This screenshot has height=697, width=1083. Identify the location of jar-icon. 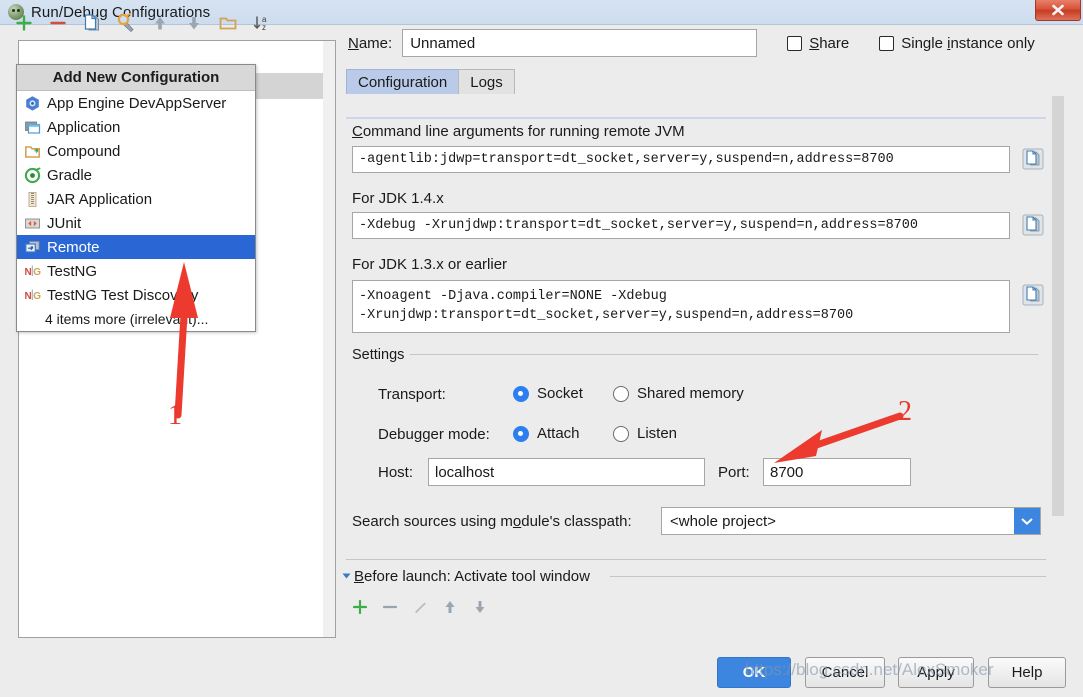
(32, 199).